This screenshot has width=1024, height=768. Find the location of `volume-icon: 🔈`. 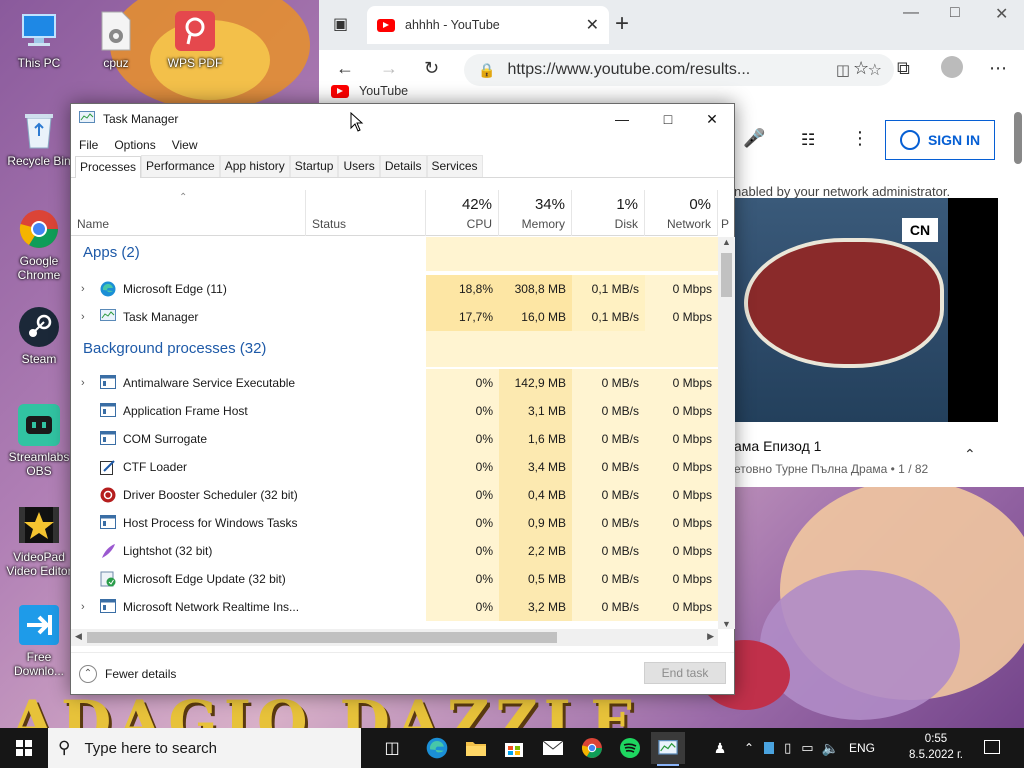

volume-icon: 🔈 is located at coordinates (830, 748).